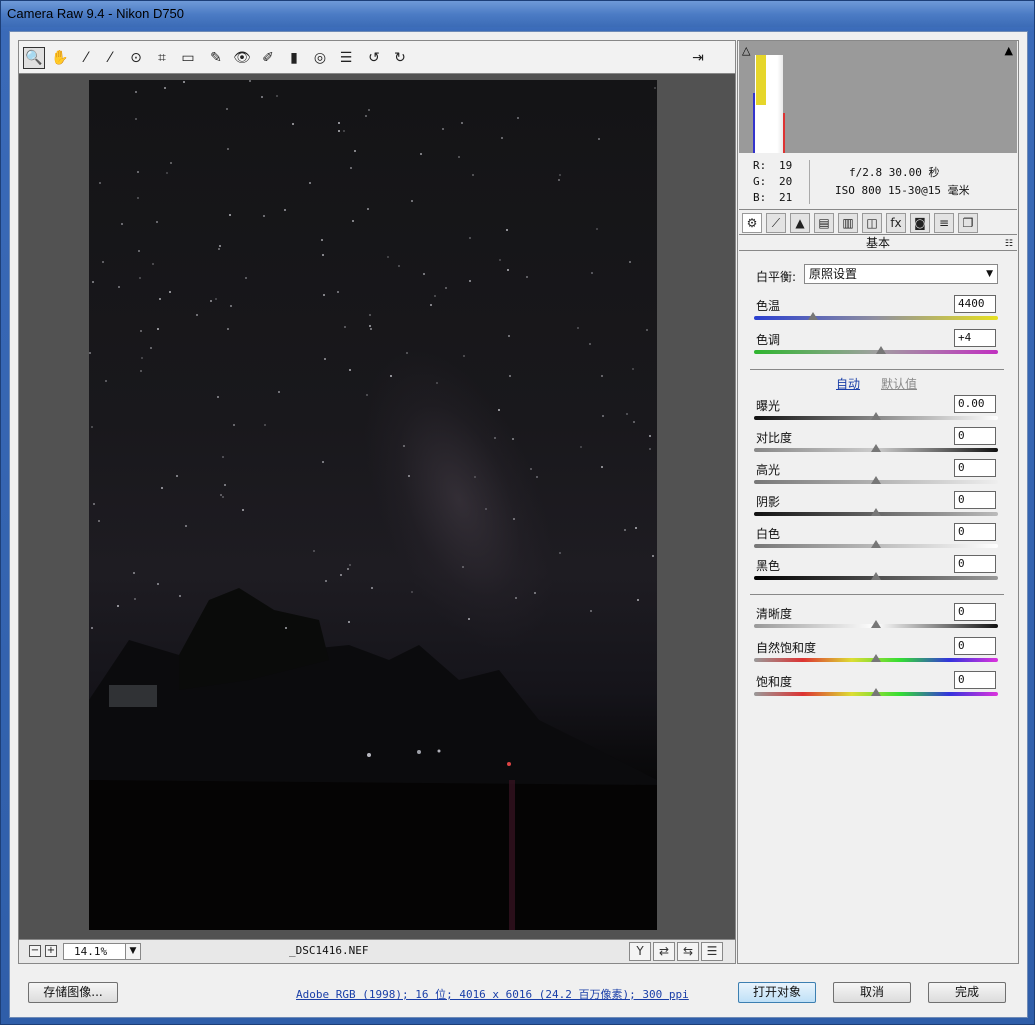 This screenshot has height=1025, width=1035. What do you see at coordinates (975, 404) in the screenshot?
I see `exposure-value-field: 0.00` at bounding box center [975, 404].